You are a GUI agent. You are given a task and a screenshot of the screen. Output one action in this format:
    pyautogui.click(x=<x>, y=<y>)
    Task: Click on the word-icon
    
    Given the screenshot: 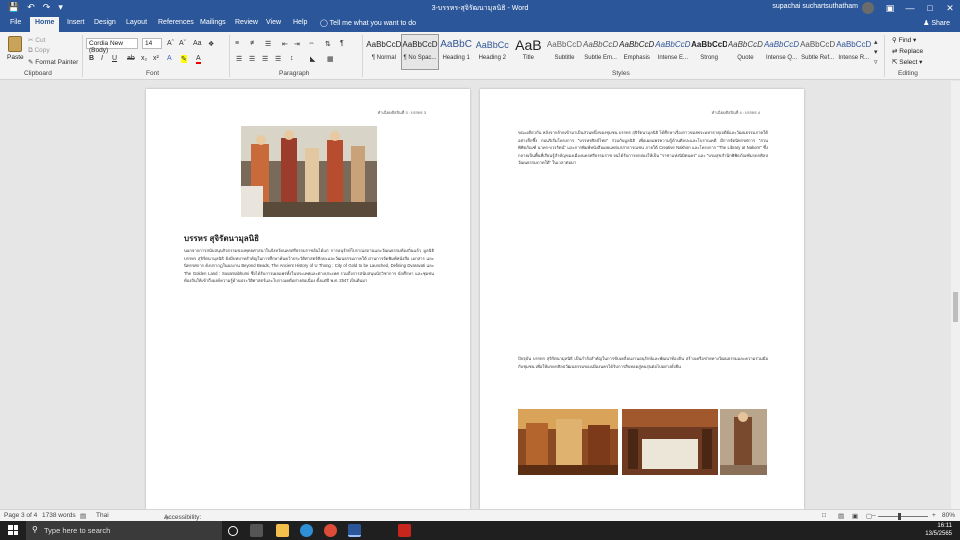 What is the action you would take?
    pyautogui.click(x=354, y=530)
    